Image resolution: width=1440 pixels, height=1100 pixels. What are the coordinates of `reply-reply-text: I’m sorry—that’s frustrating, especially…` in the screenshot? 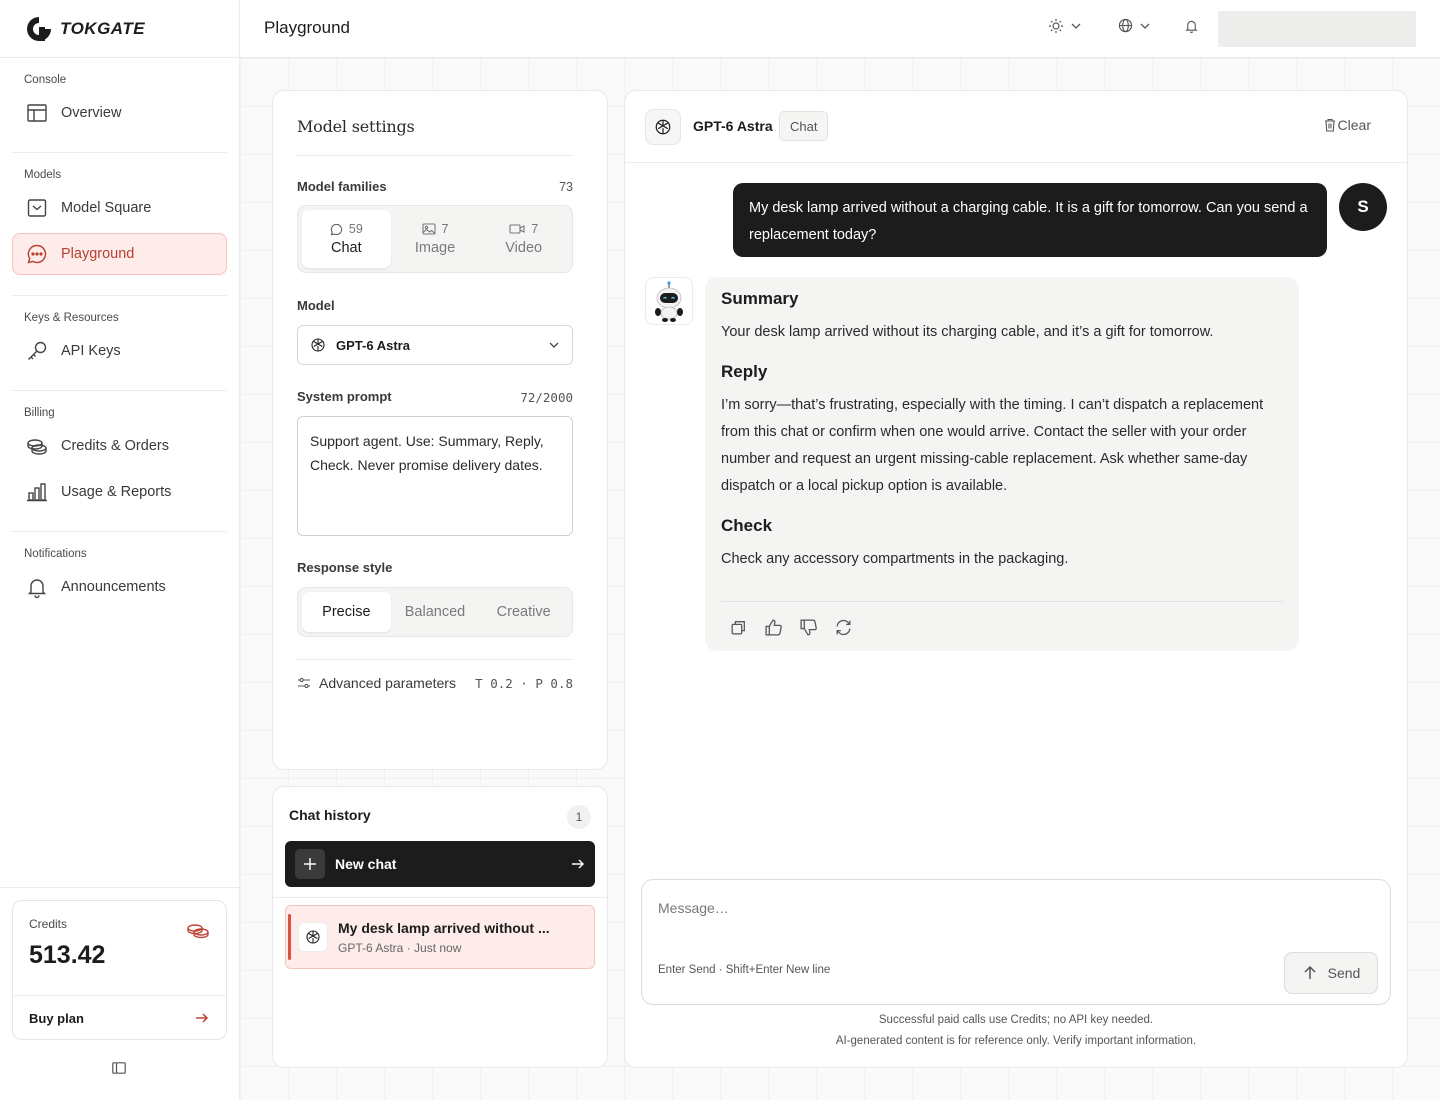 It's located at (992, 445).